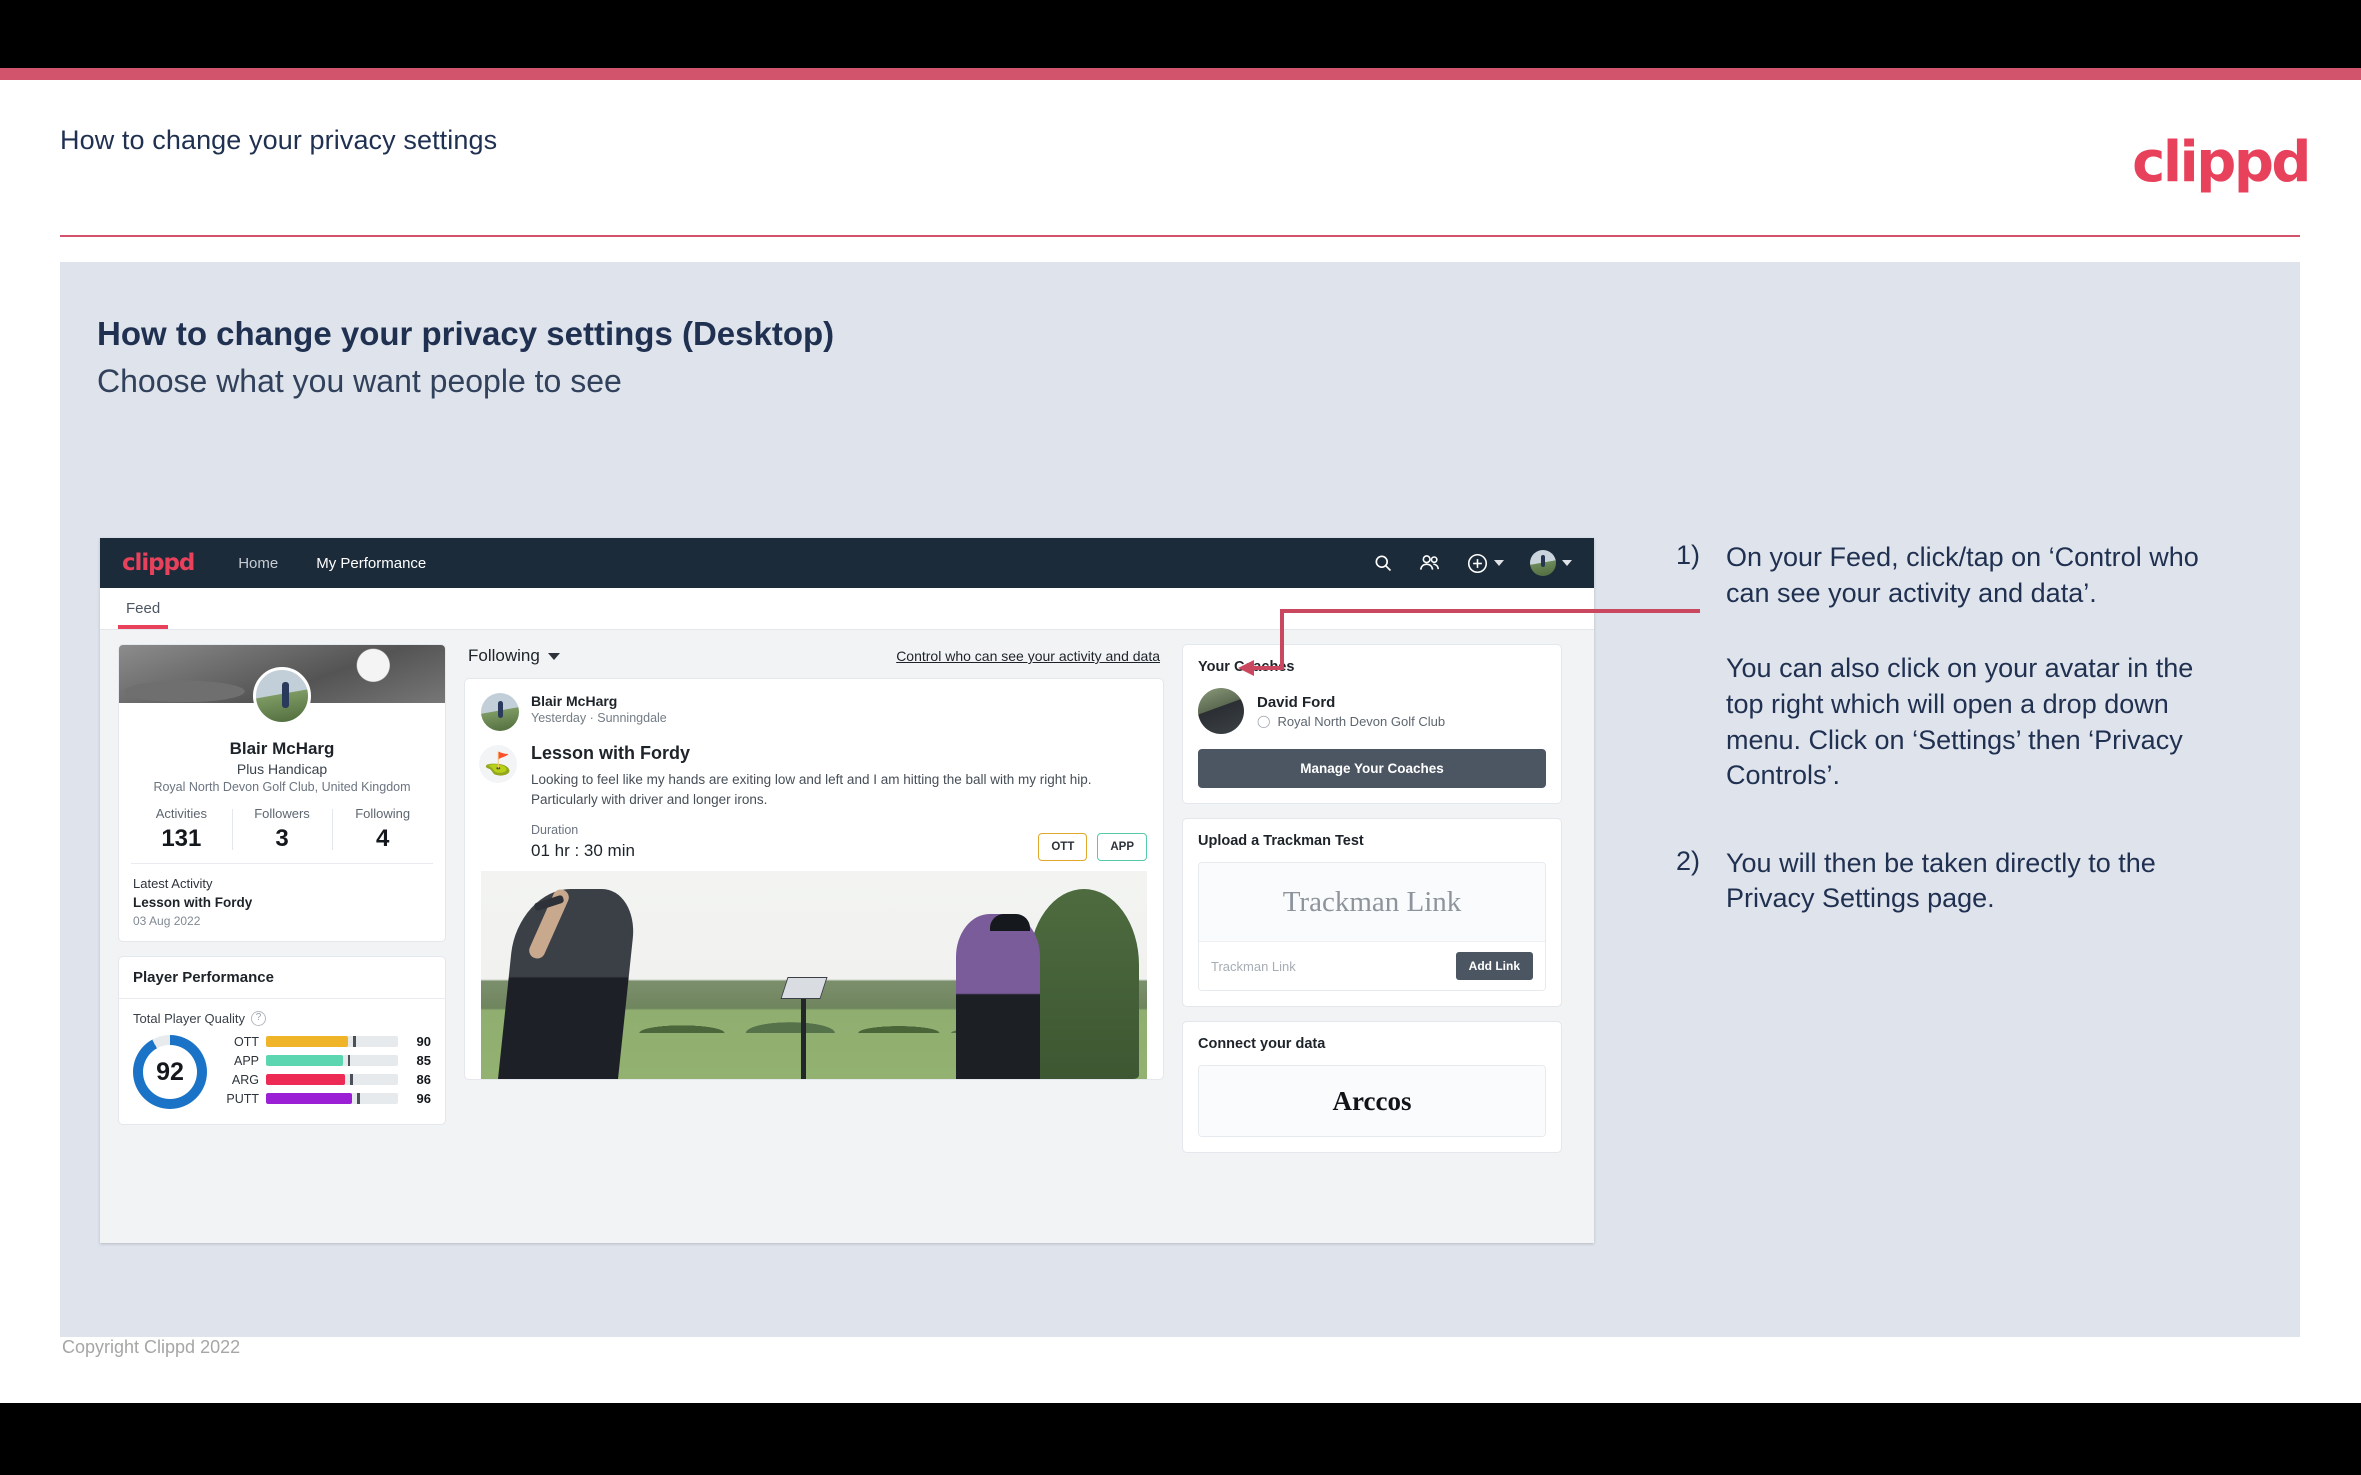 This screenshot has width=2361, height=1475. I want to click on bar-value: 96, so click(423, 1098).